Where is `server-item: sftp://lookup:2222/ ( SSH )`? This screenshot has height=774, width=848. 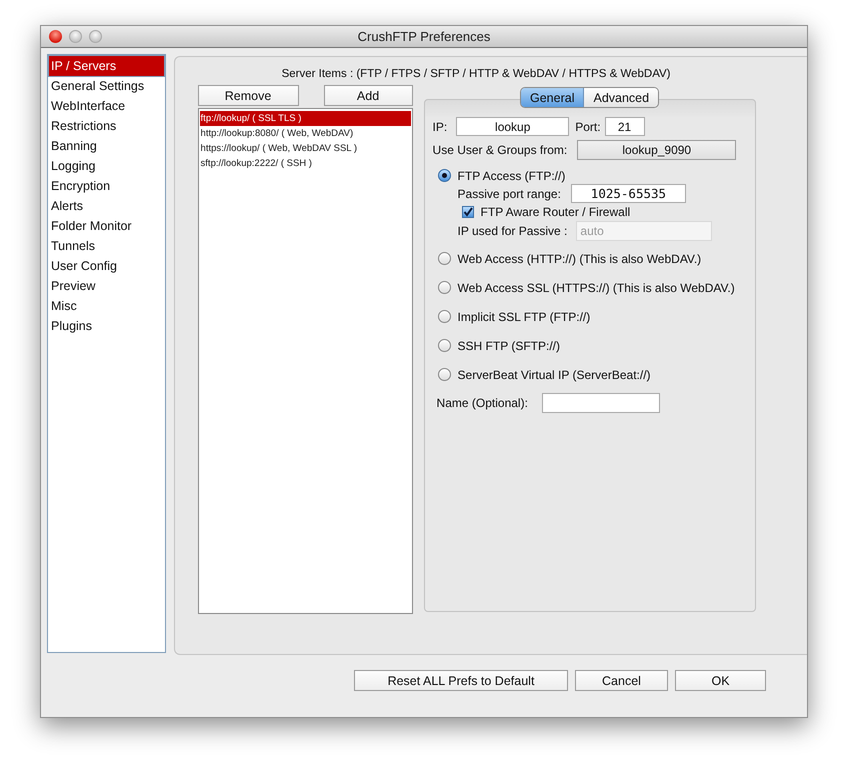
server-item: sftp://lookup:2222/ ( SSH ) is located at coordinates (305, 163).